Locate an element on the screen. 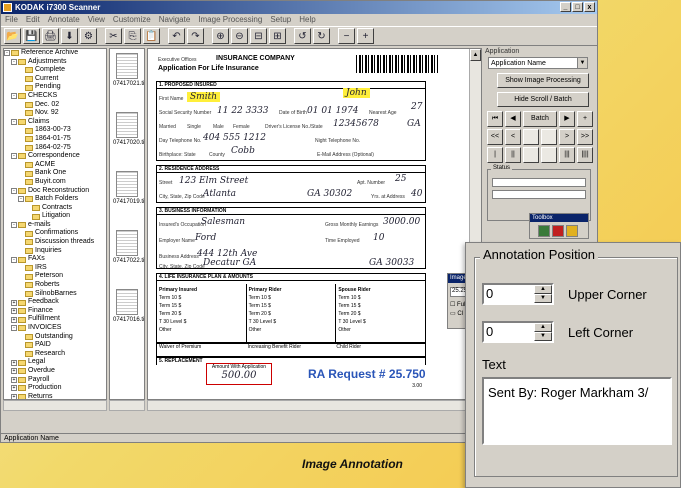 The width and height of the screenshot is (681, 488). tree-item: - Adjustments is located at coordinates (55, 62).